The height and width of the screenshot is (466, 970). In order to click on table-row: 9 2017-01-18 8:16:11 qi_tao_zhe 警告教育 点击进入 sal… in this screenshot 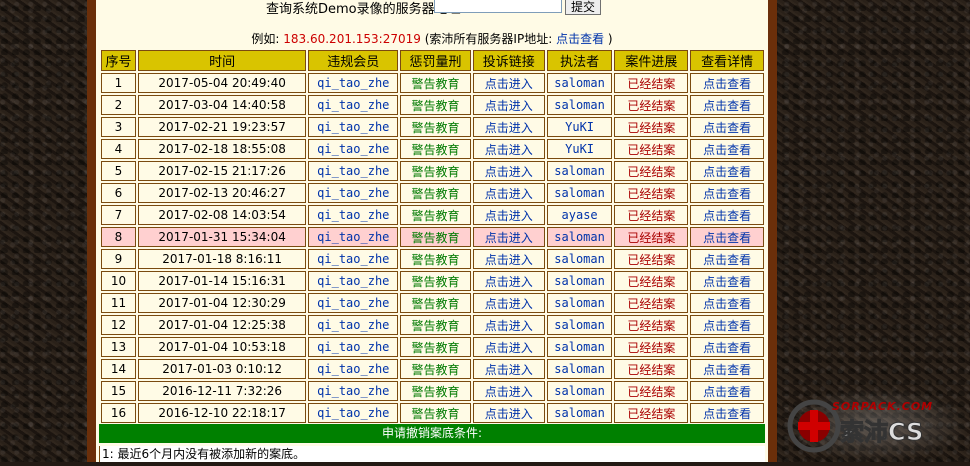, I will do `click(432, 259)`.